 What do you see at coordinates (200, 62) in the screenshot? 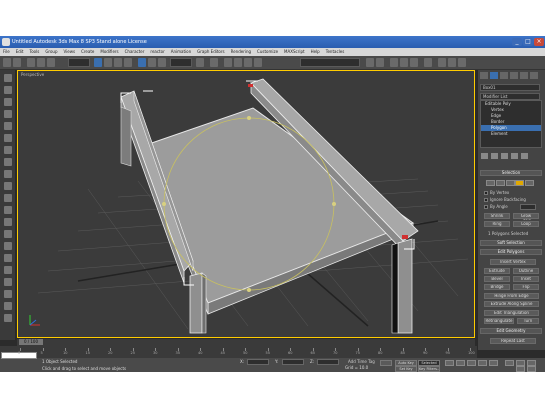
I see `pivot-center-icon` at bounding box center [200, 62].